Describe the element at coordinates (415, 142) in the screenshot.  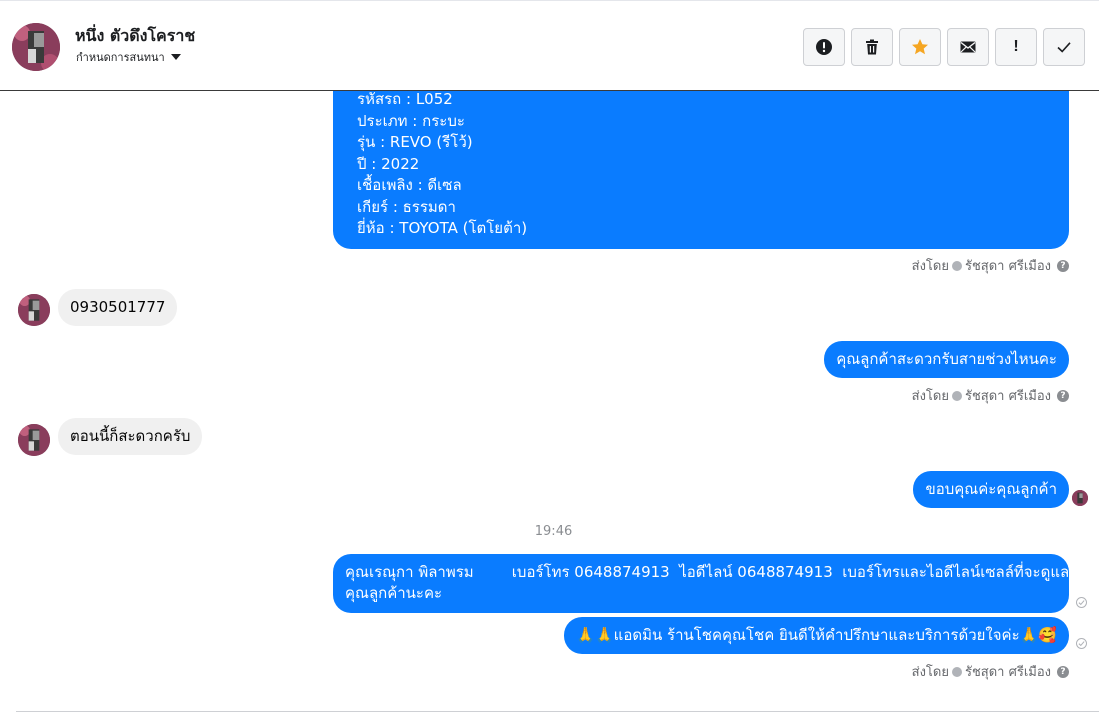
I see `car-info-model: รุ่น : REVO (รีโว้)` at that location.